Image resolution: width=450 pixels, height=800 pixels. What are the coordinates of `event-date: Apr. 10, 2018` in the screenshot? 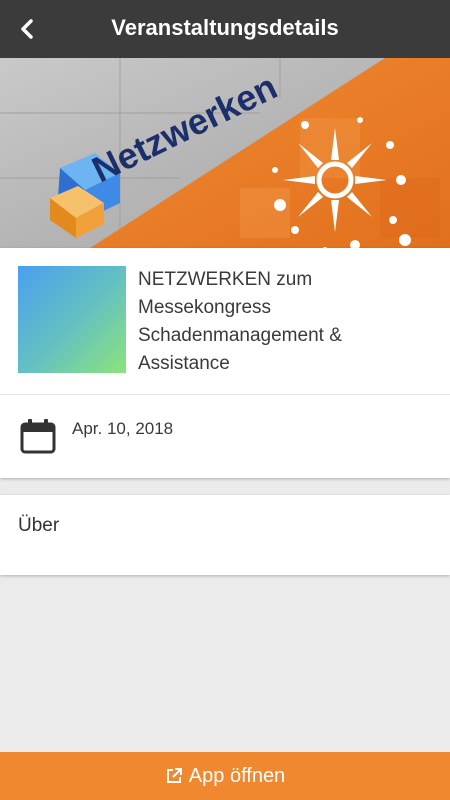 It's located at (123, 428).